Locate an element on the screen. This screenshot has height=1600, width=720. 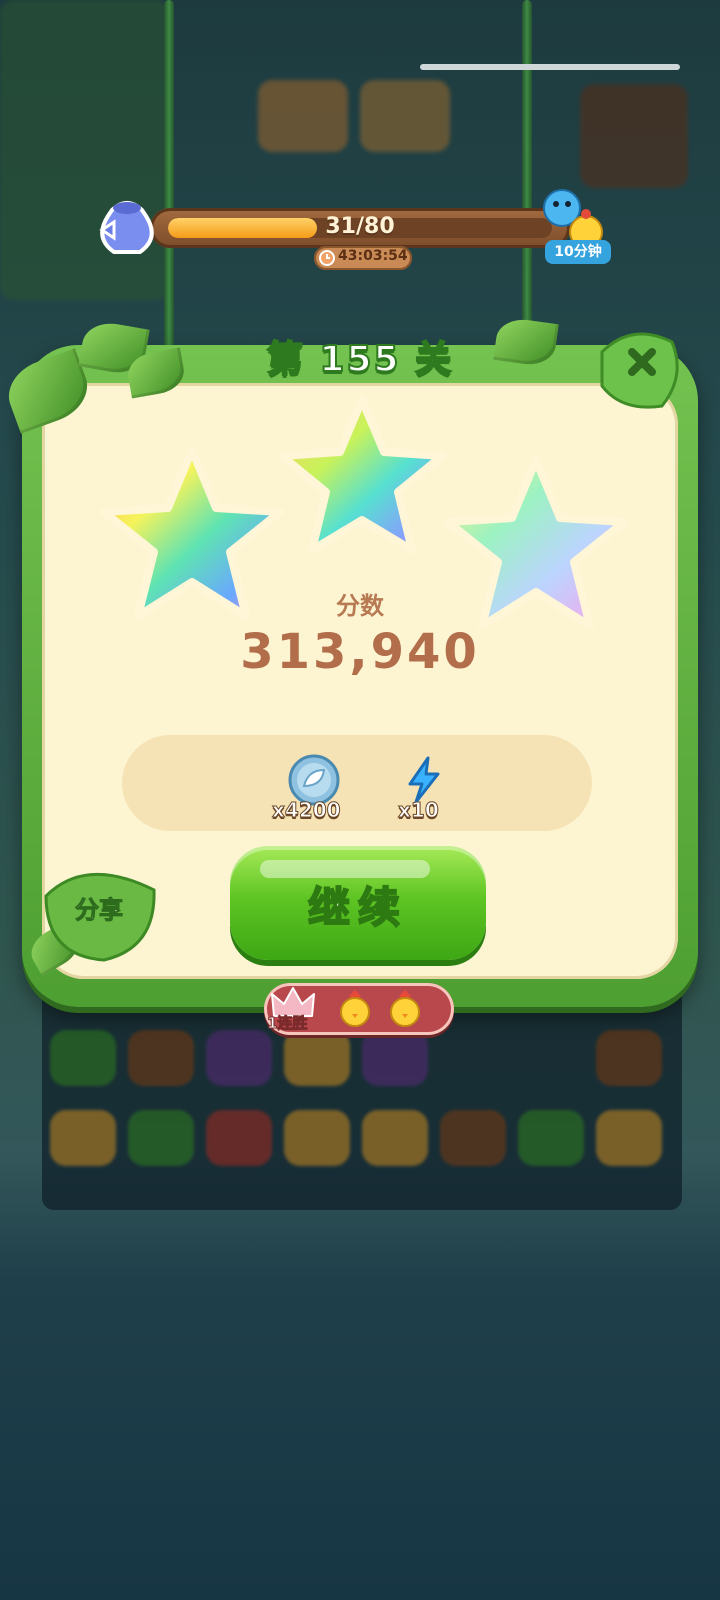
progress-text: 31/80 is located at coordinates (360, 226).